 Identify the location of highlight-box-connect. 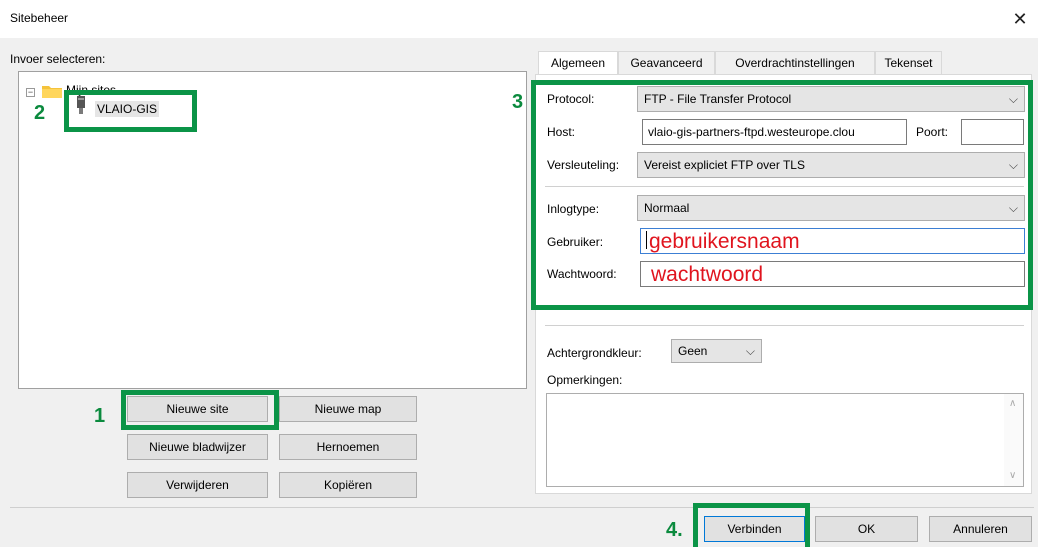
(751, 525).